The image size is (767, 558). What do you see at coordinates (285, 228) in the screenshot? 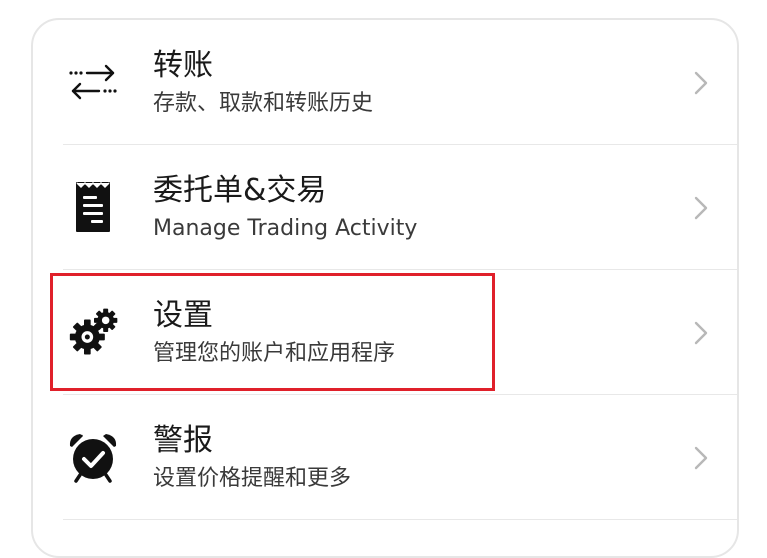
I see `menu-item-subtitle: Manage Trading Activity` at bounding box center [285, 228].